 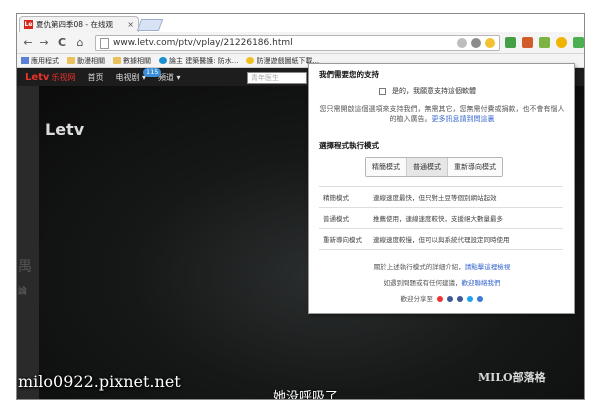 What do you see at coordinates (561, 42) in the screenshot?
I see `extension-face-icon` at bounding box center [561, 42].